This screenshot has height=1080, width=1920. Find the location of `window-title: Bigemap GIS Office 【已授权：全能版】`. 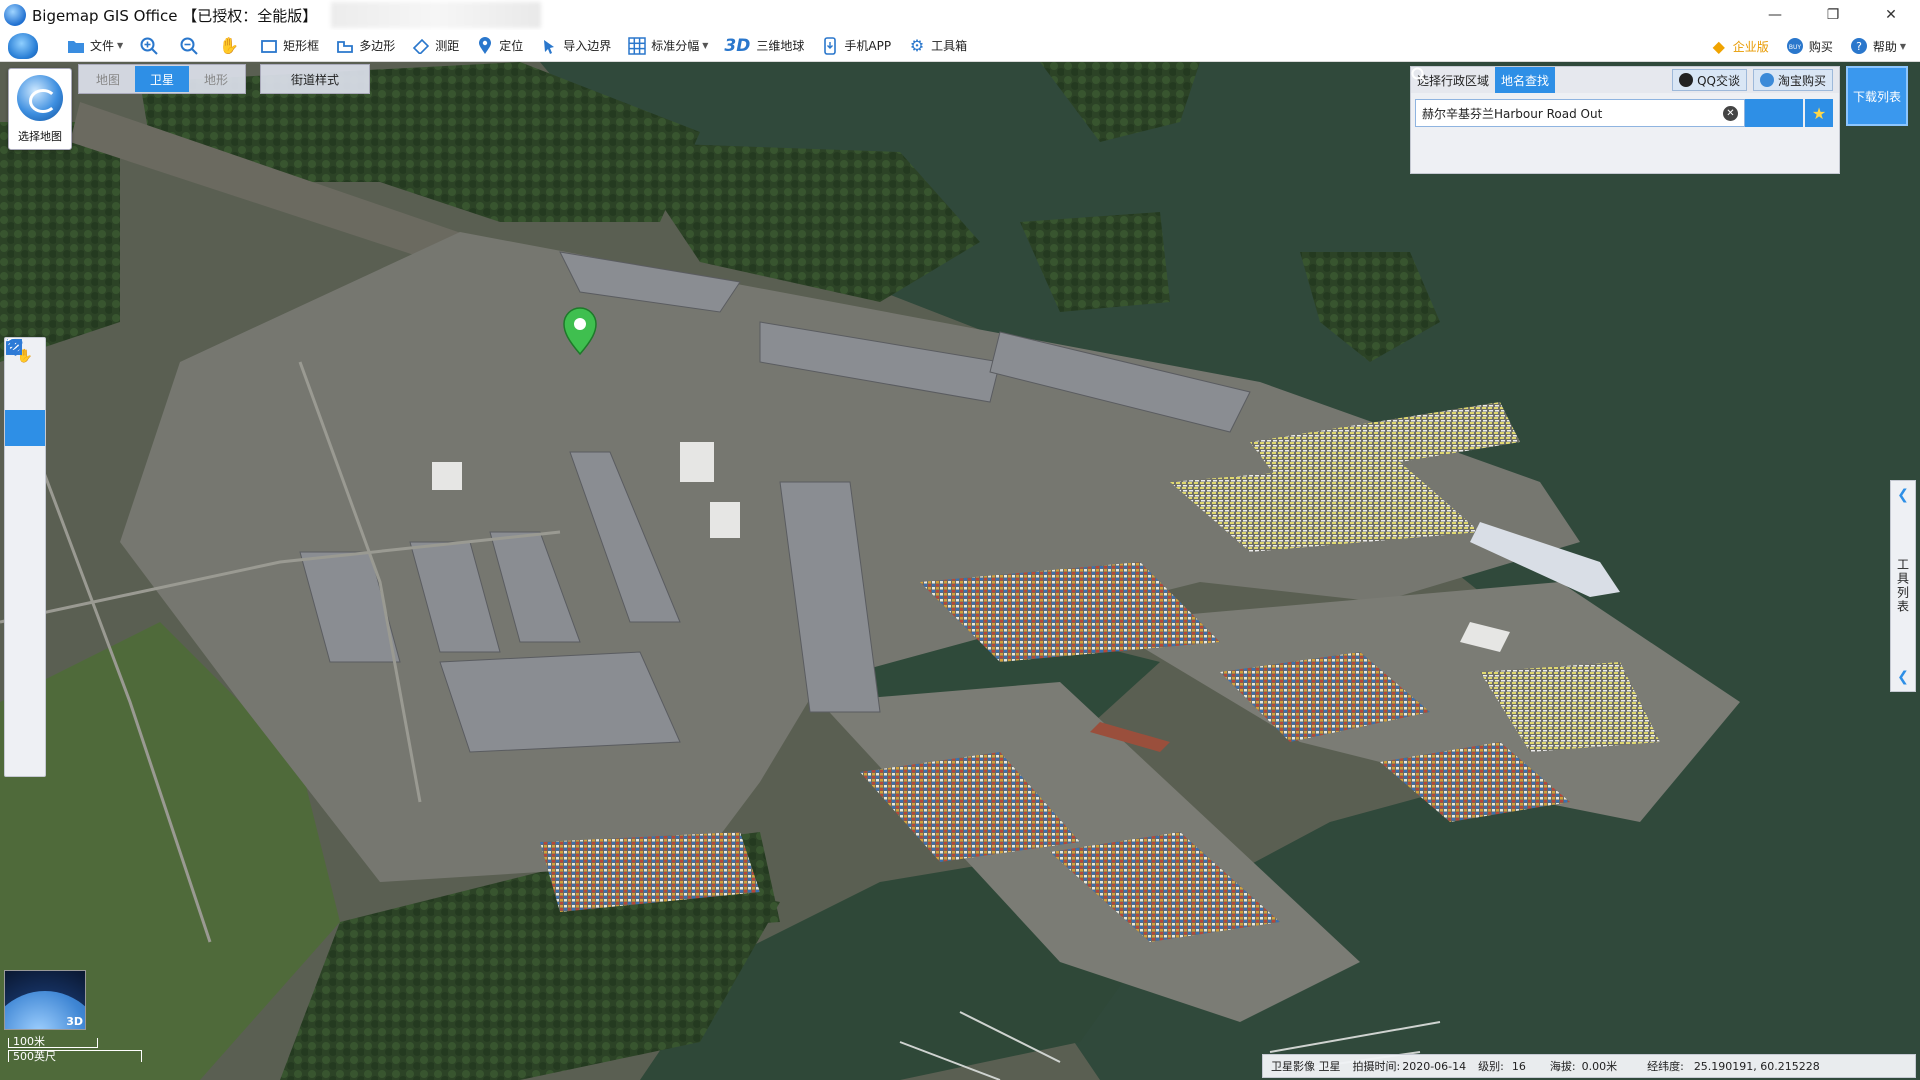

window-title: Bigemap GIS Office 【已授权：全能版】 is located at coordinates (175, 15).